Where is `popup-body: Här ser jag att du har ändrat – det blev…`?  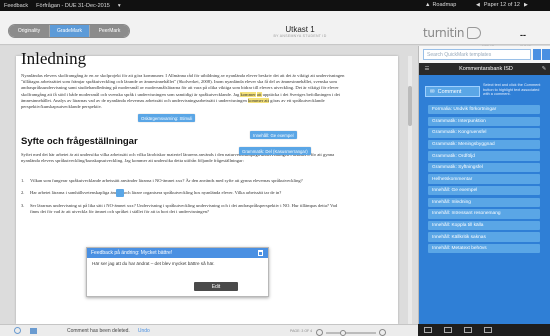 popup-body: Här ser jag att du har ändrat – det blev… is located at coordinates (153, 263).